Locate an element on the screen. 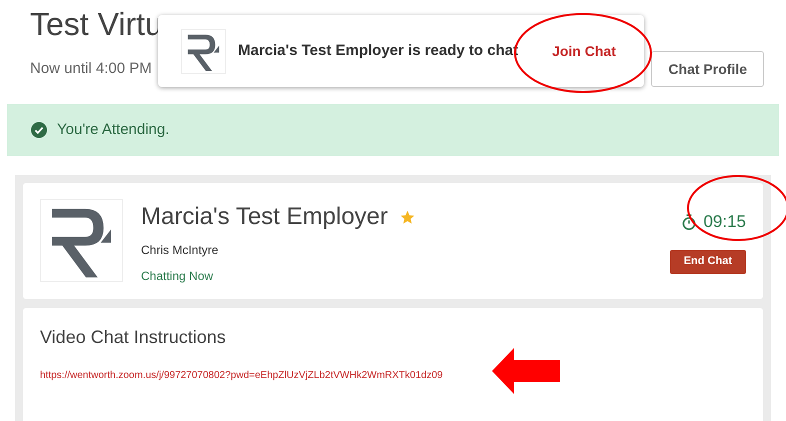  employer-name: Marcia's Test Employer is located at coordinates (264, 217).